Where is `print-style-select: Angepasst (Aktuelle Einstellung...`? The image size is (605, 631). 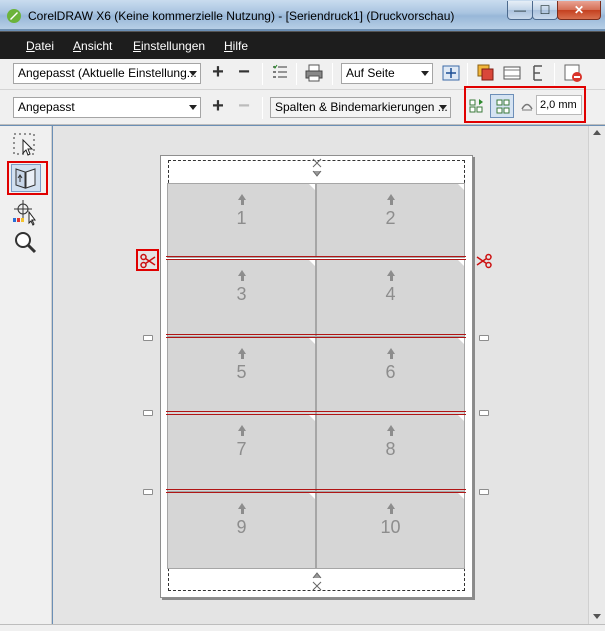 print-style-select: Angepasst (Aktuelle Einstellung... is located at coordinates (107, 73).